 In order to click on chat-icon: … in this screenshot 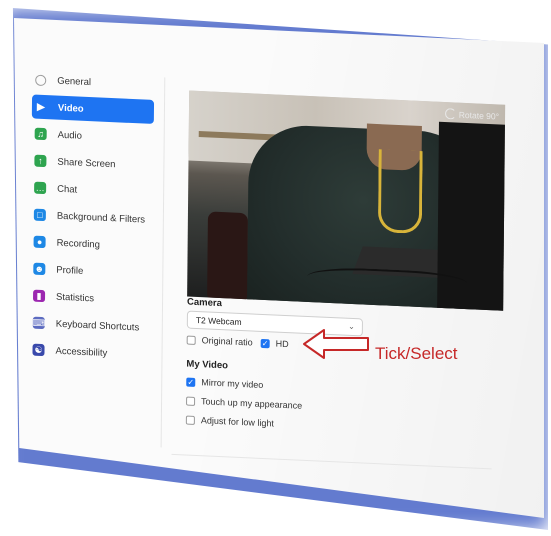, I will do `click(40, 188)`.